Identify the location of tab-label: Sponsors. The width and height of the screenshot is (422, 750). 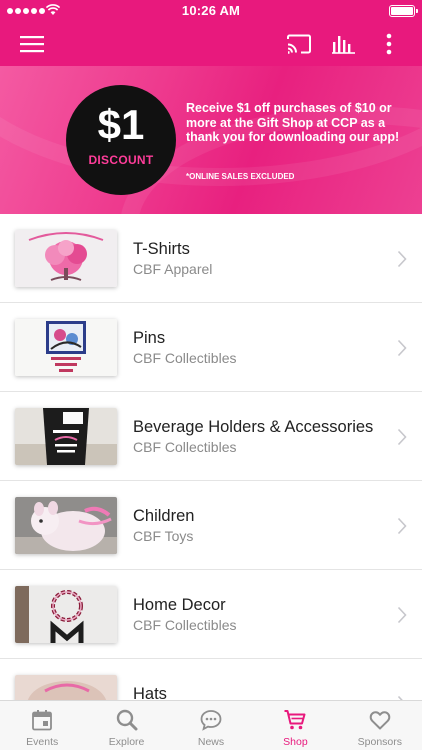
(379, 742).